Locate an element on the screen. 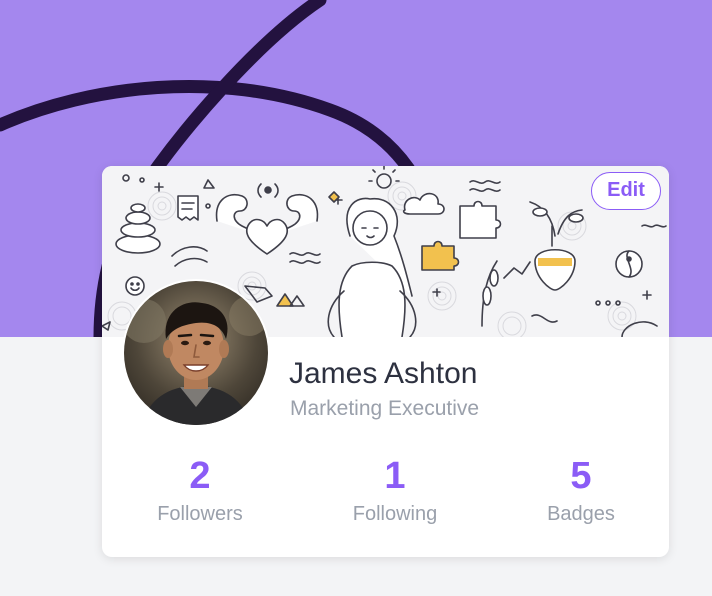 The image size is (712, 596). stat-value: 2 is located at coordinates (200, 476).